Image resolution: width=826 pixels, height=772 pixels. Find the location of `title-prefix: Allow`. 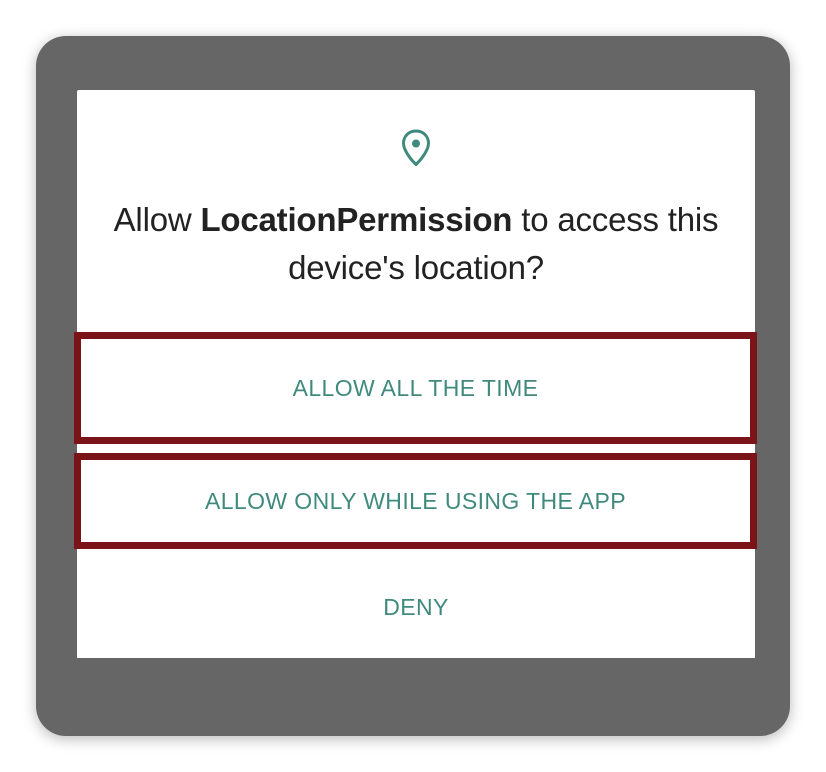

title-prefix: Allow is located at coordinates (157, 219).